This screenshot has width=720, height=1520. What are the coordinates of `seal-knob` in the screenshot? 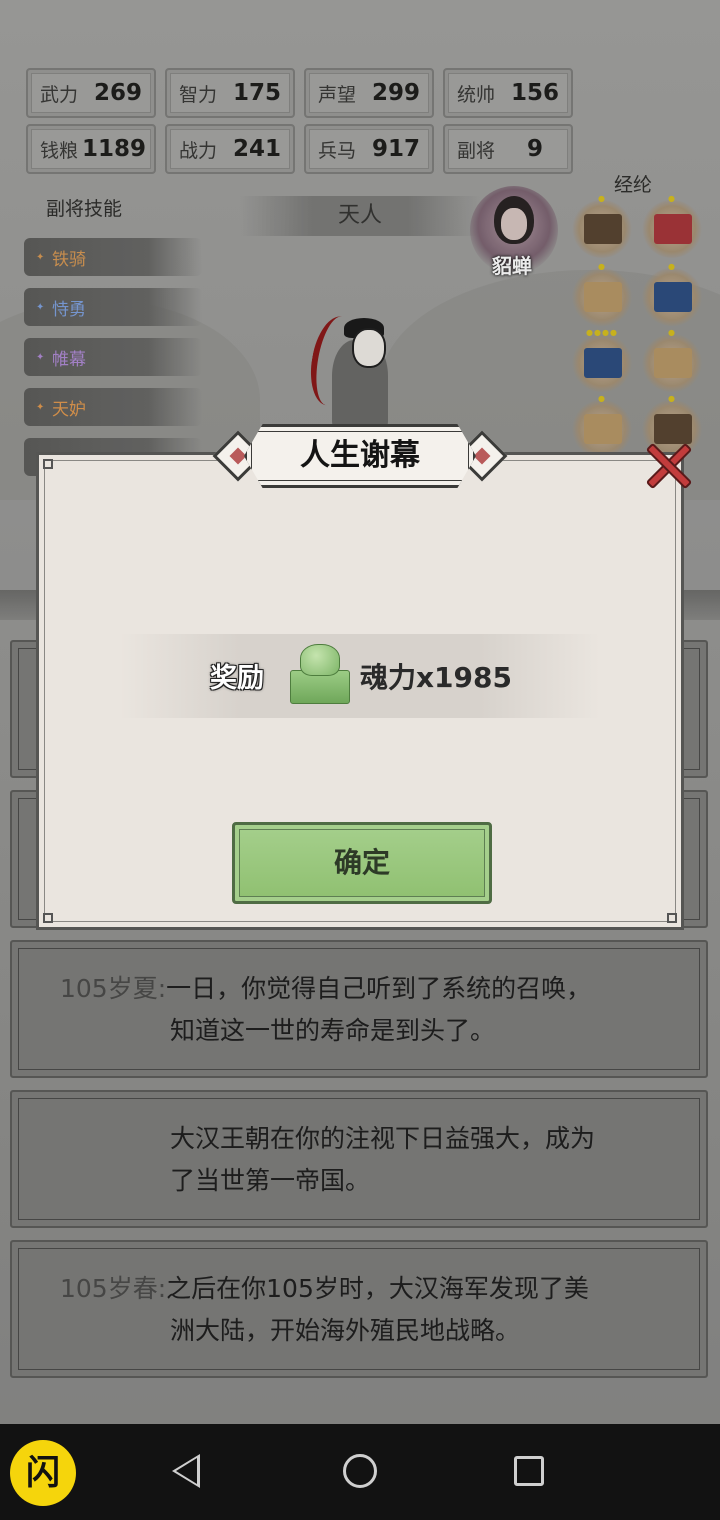 It's located at (320, 660).